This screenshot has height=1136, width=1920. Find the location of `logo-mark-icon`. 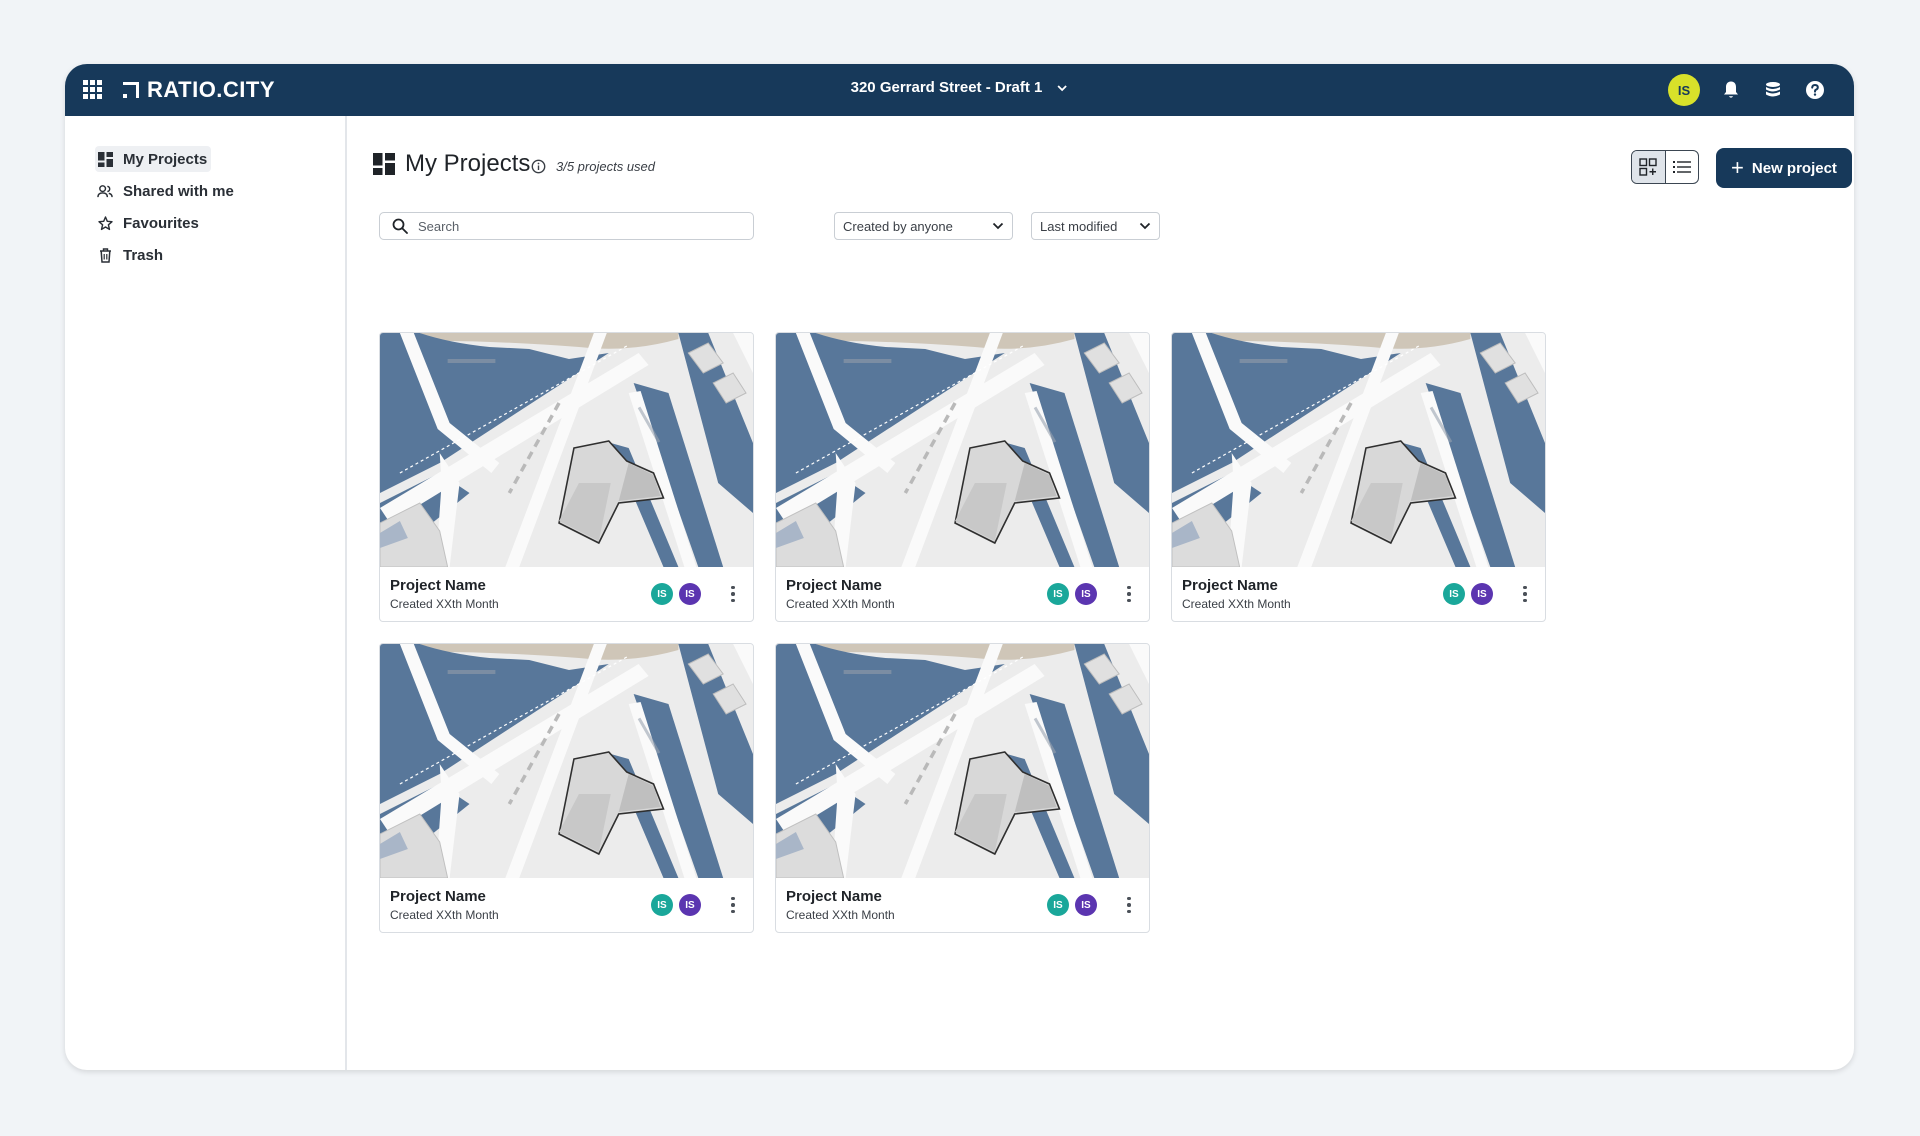

logo-mark-icon is located at coordinates (131, 90).